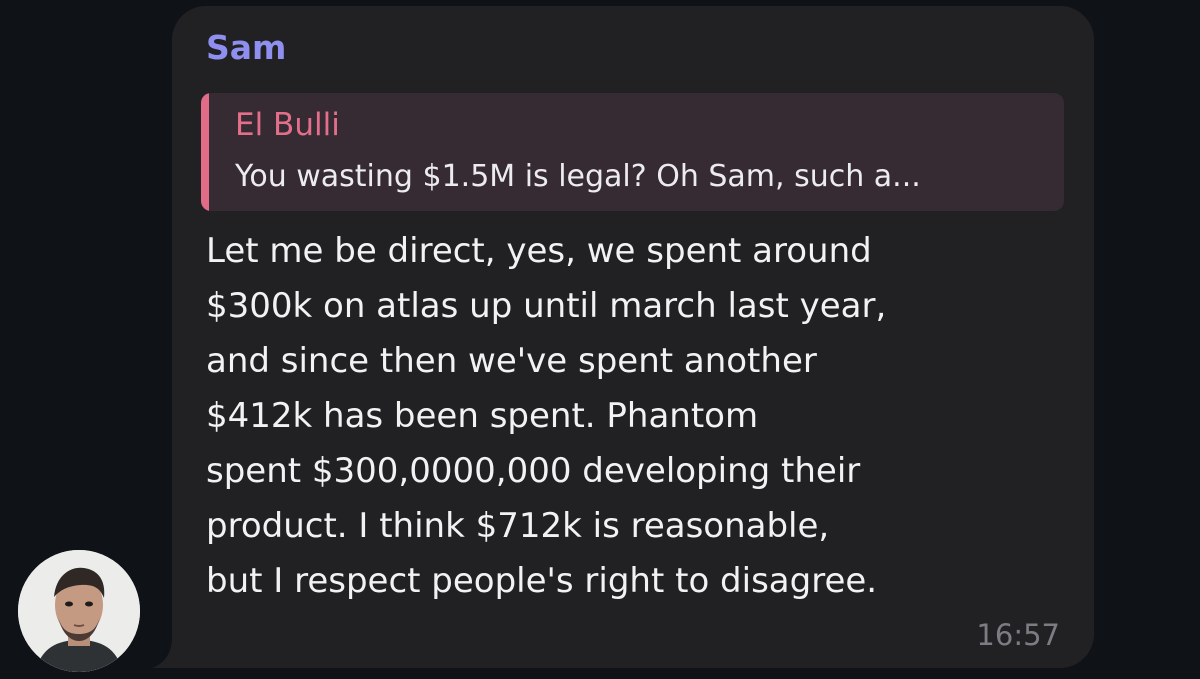 The width and height of the screenshot is (1200, 679). What do you see at coordinates (518, 526) in the screenshot?
I see `message-line: product. I think $712k is reasonable,` at bounding box center [518, 526].